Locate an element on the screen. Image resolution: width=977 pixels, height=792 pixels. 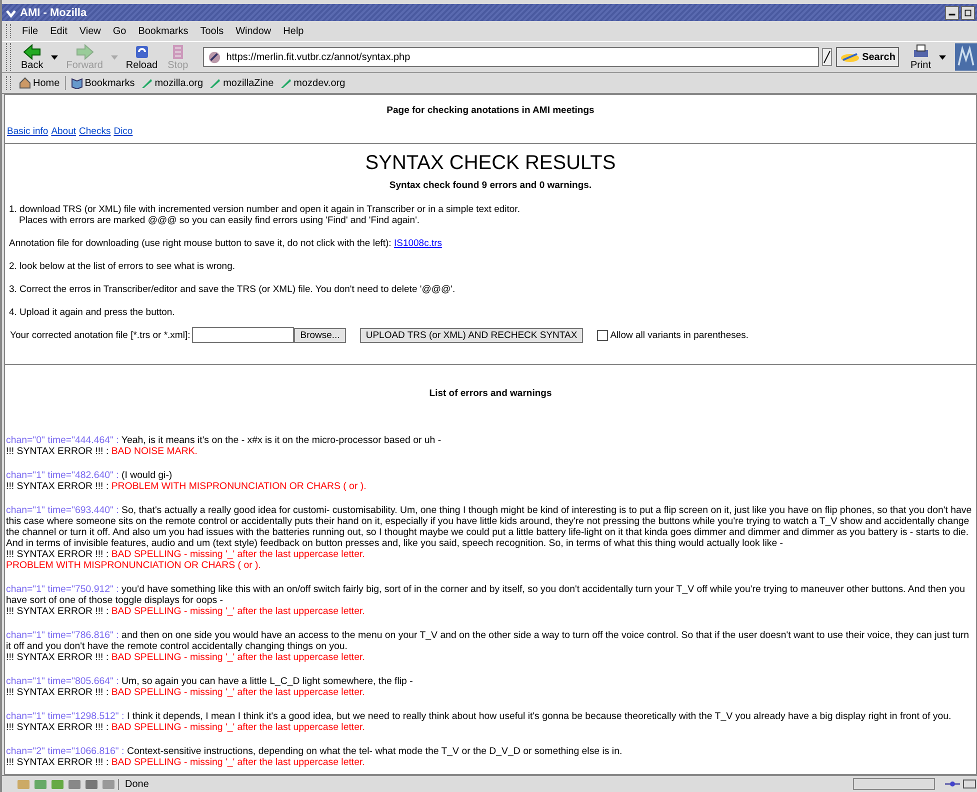
bookmark-link: mozilla.org is located at coordinates (172, 83).